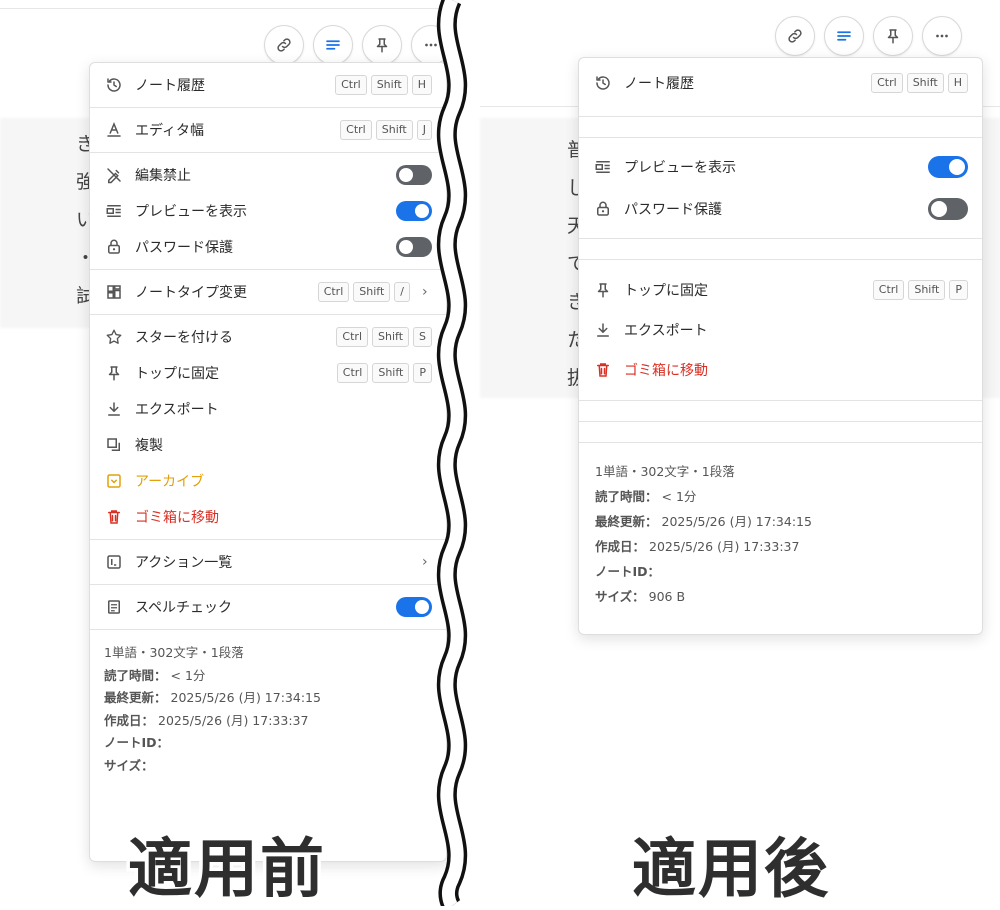 This screenshot has height=910, width=1000. Describe the element at coordinates (414, 607) in the screenshot. I see `spellcheck-toggle` at that location.